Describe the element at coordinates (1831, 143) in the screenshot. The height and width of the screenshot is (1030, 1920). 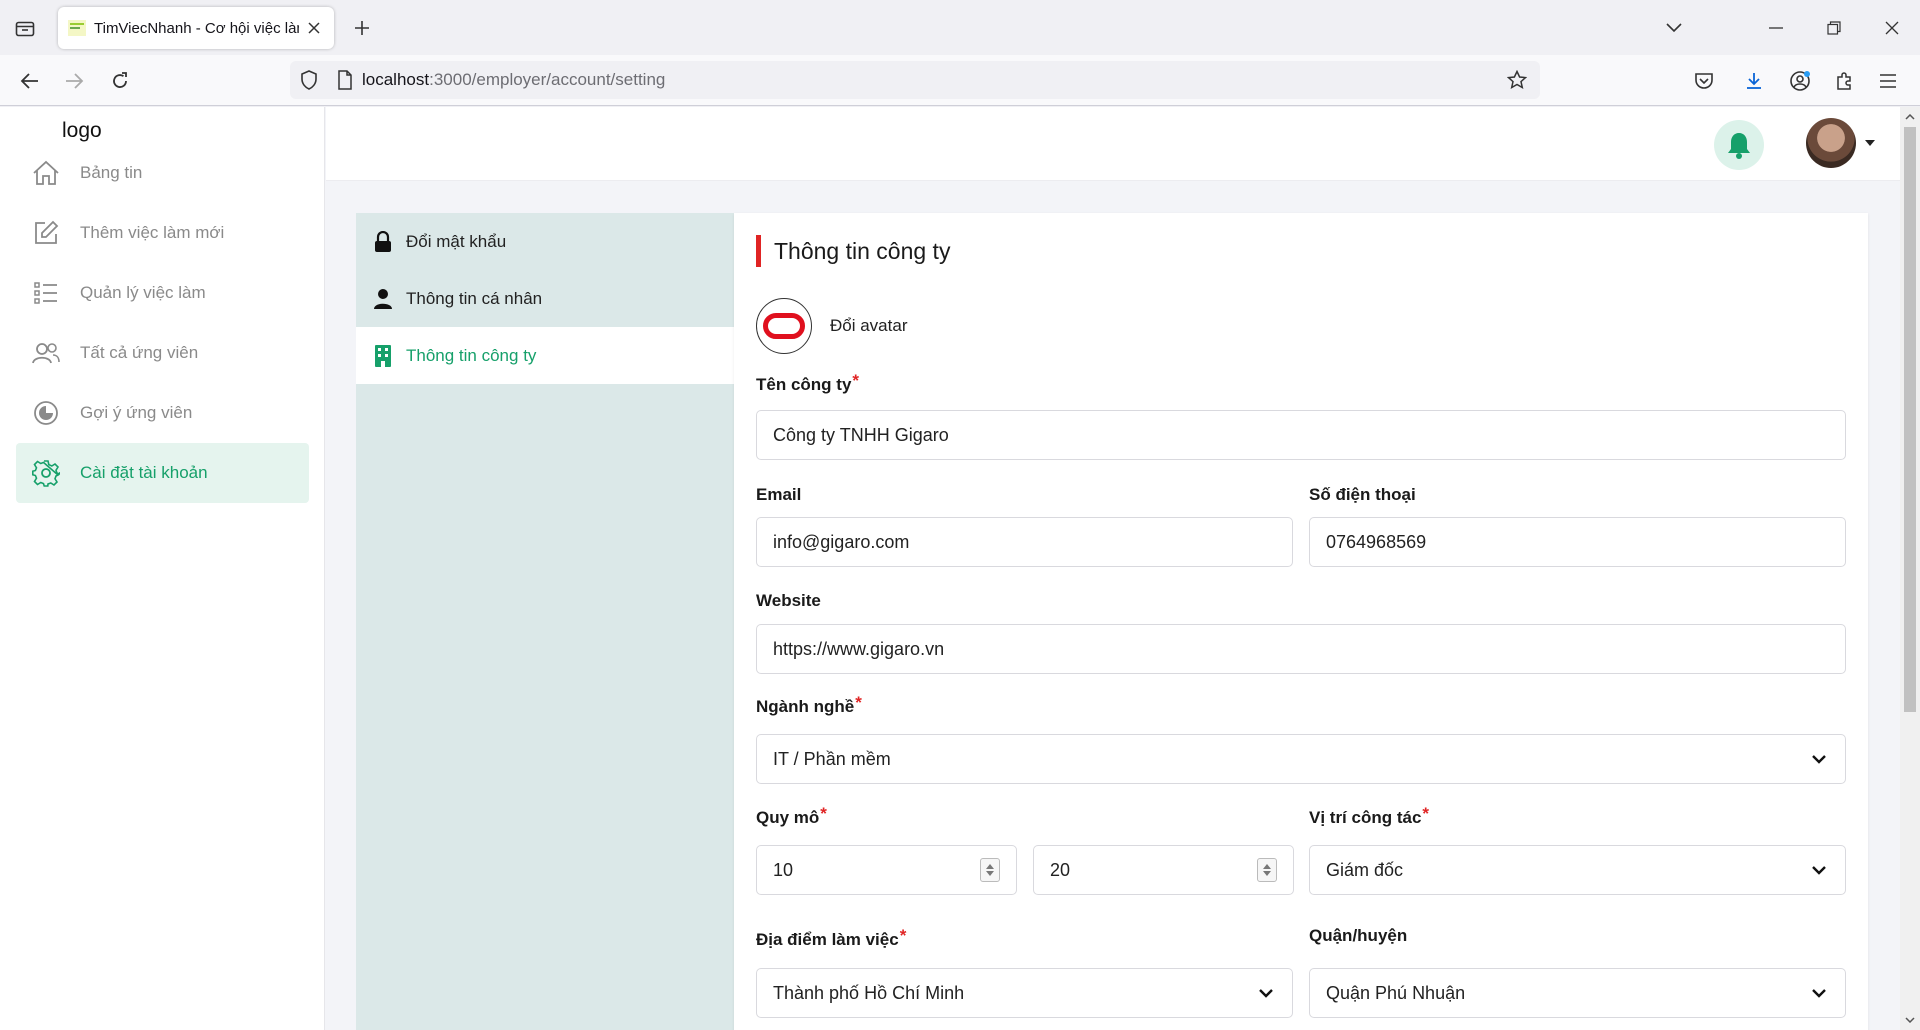
I see `user-avatar` at that location.